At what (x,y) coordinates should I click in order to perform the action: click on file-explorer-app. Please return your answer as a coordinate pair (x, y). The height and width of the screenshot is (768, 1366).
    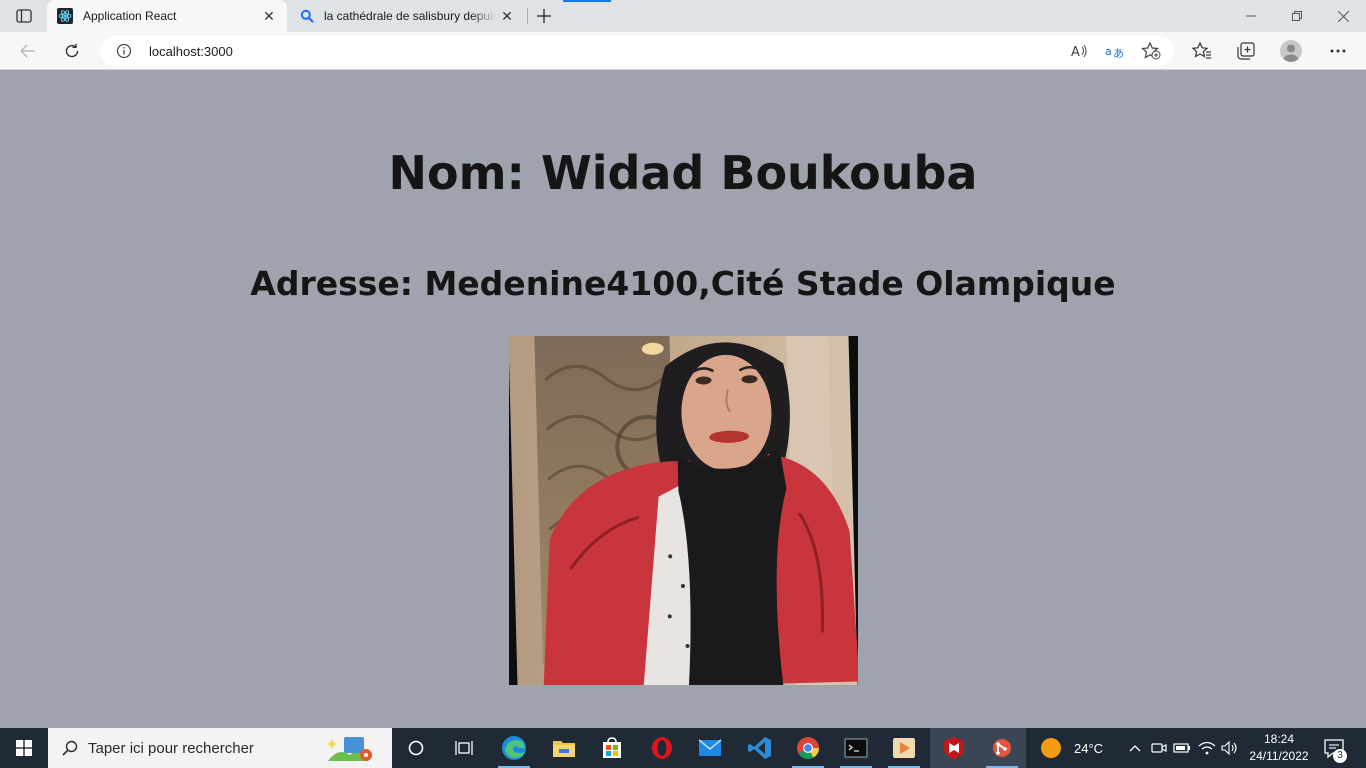
    Looking at the image, I should click on (564, 748).